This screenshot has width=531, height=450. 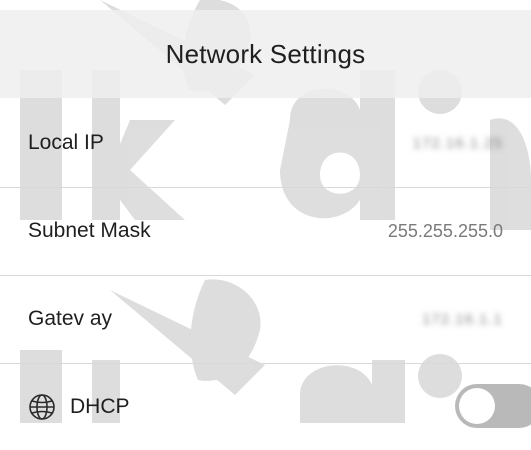 What do you see at coordinates (462, 319) in the screenshot?
I see `gateway-value: 172.16.1.1` at bounding box center [462, 319].